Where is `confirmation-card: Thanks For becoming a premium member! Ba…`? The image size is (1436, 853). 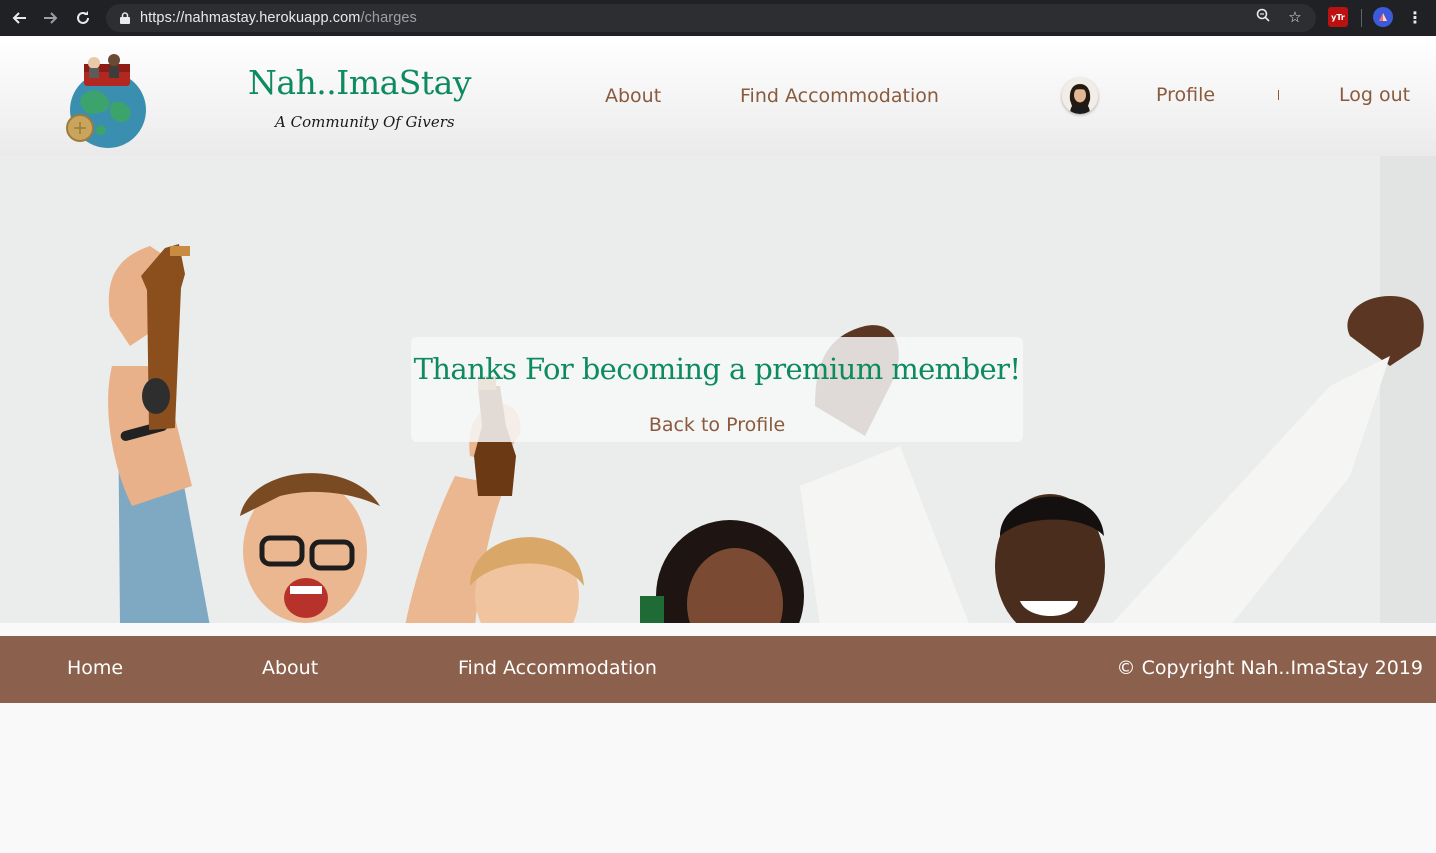 confirmation-card: Thanks For becoming a premium member! Ba… is located at coordinates (717, 389).